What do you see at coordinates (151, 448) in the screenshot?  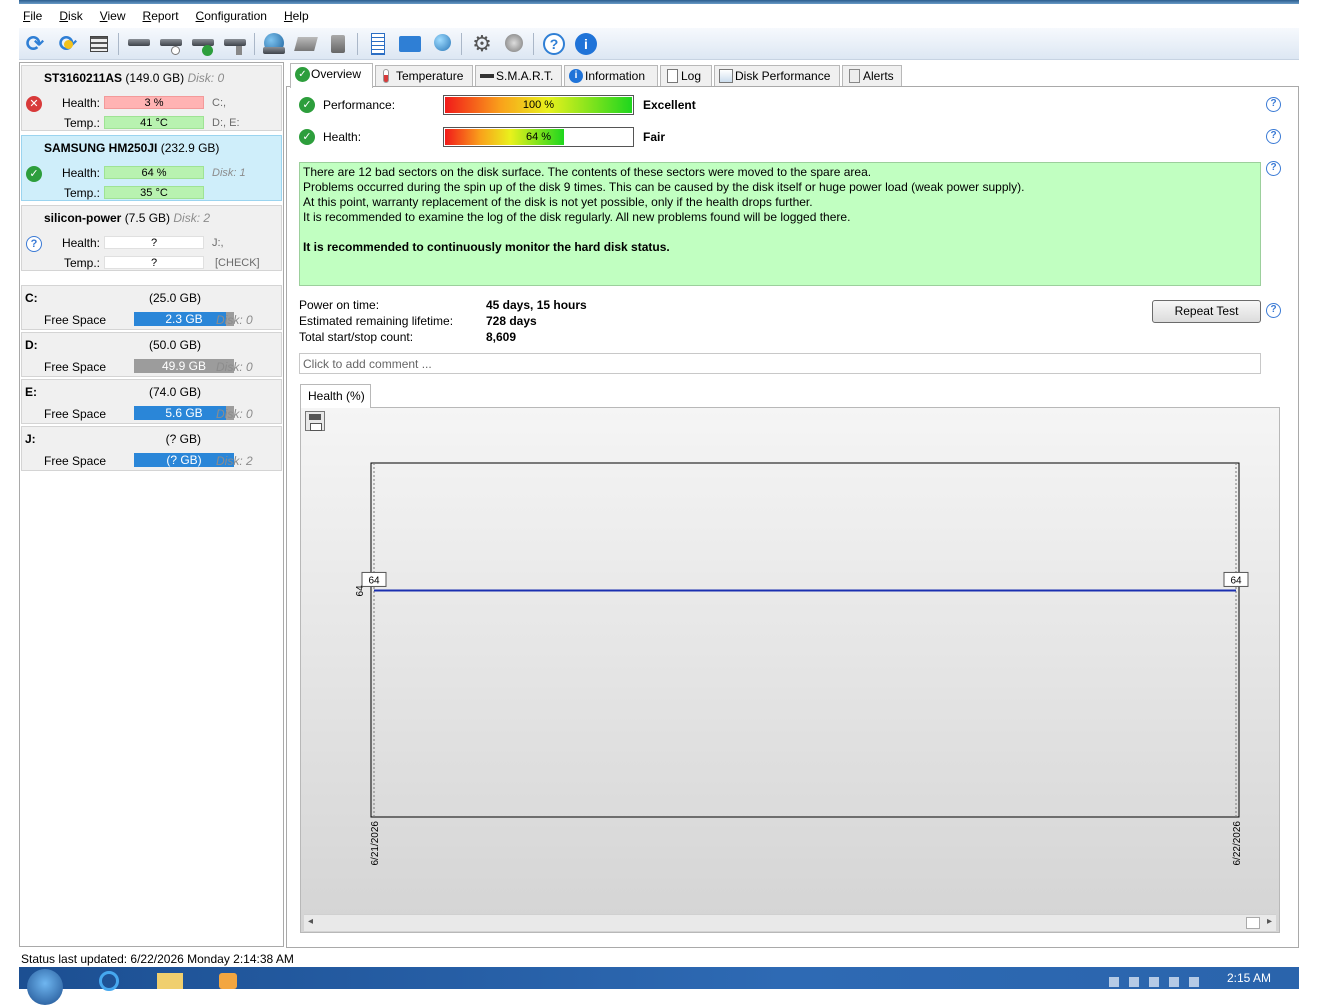 I see `volume-card: J: (? GB) Free Space (? GB) Disk: 2` at bounding box center [151, 448].